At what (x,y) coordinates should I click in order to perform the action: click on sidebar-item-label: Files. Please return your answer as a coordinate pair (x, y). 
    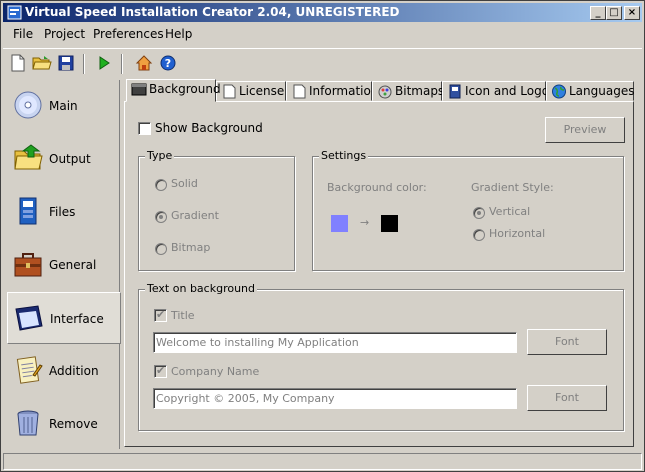
    Looking at the image, I should click on (62, 212).